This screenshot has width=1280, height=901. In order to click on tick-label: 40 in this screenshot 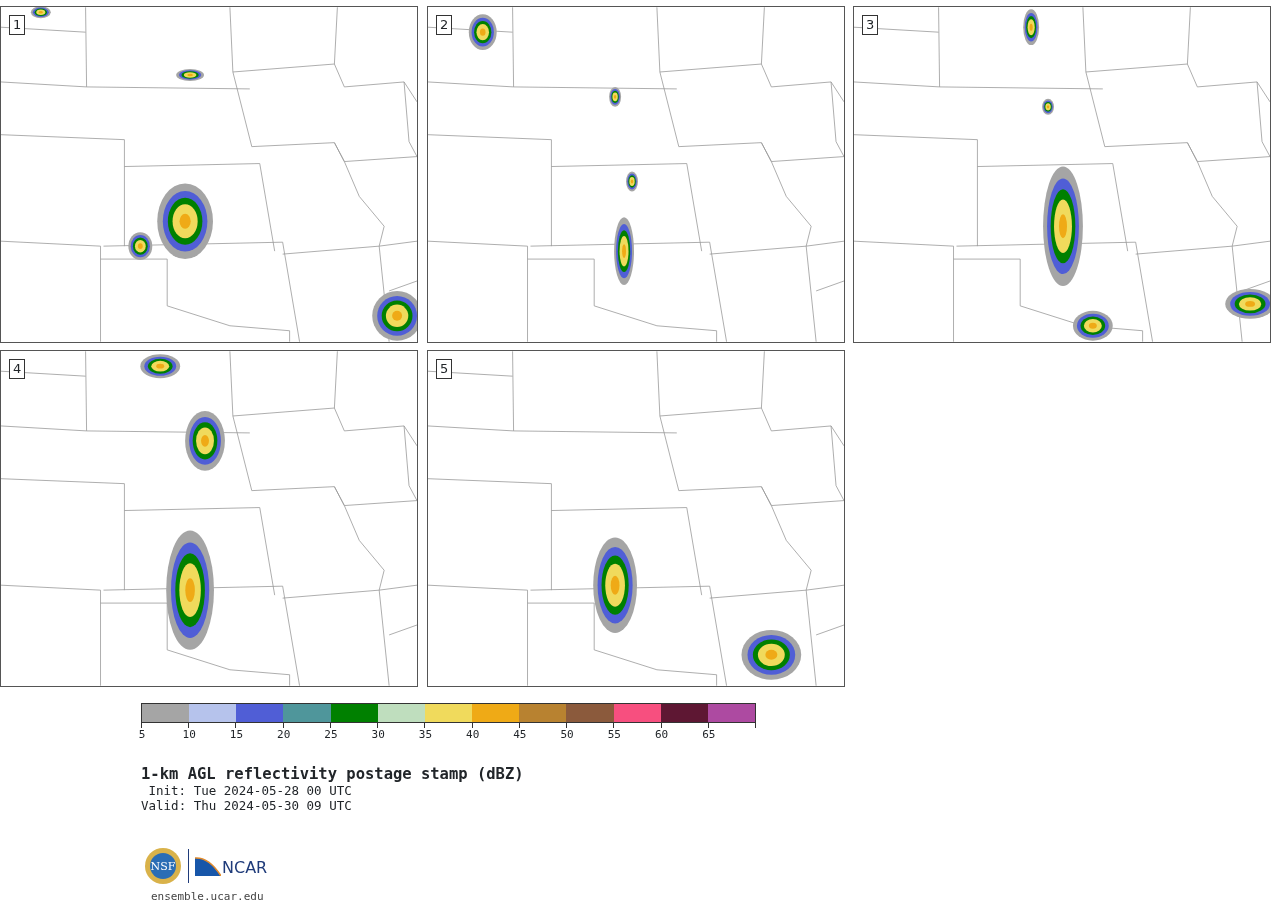, I will do `click(473, 734)`.